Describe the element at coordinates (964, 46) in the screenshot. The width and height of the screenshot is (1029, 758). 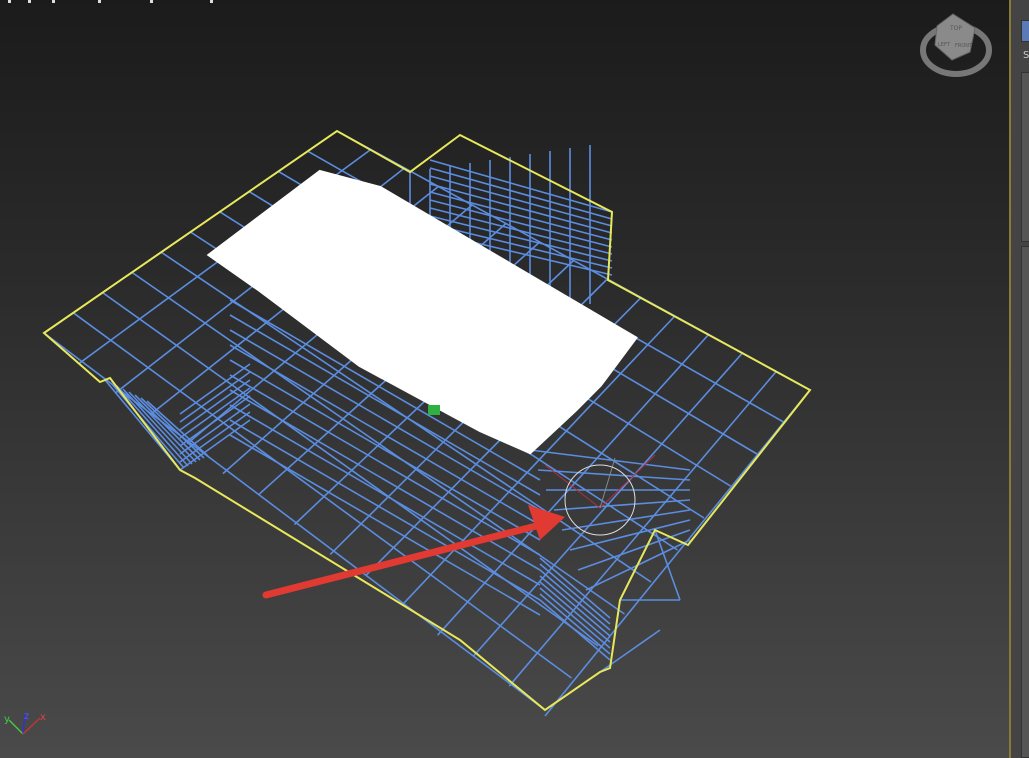
I see `viewcube-front: FRONT` at that location.